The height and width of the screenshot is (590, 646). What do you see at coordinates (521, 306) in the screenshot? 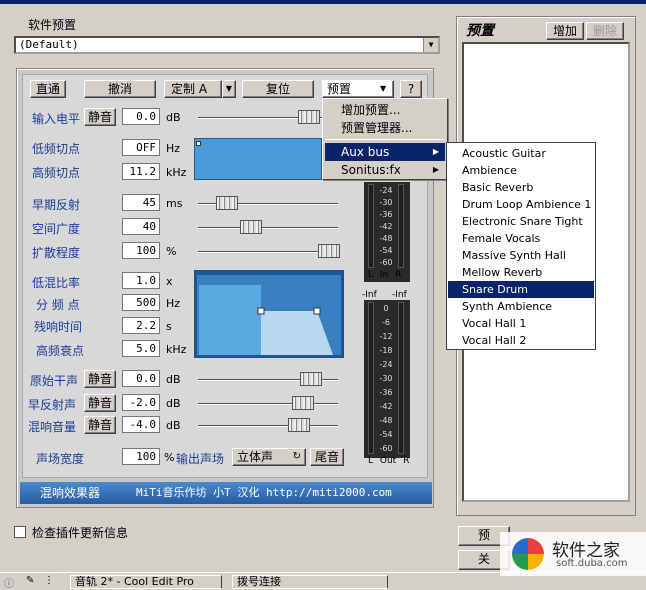
I see `submenu-item: Synth Ambience` at bounding box center [521, 306].